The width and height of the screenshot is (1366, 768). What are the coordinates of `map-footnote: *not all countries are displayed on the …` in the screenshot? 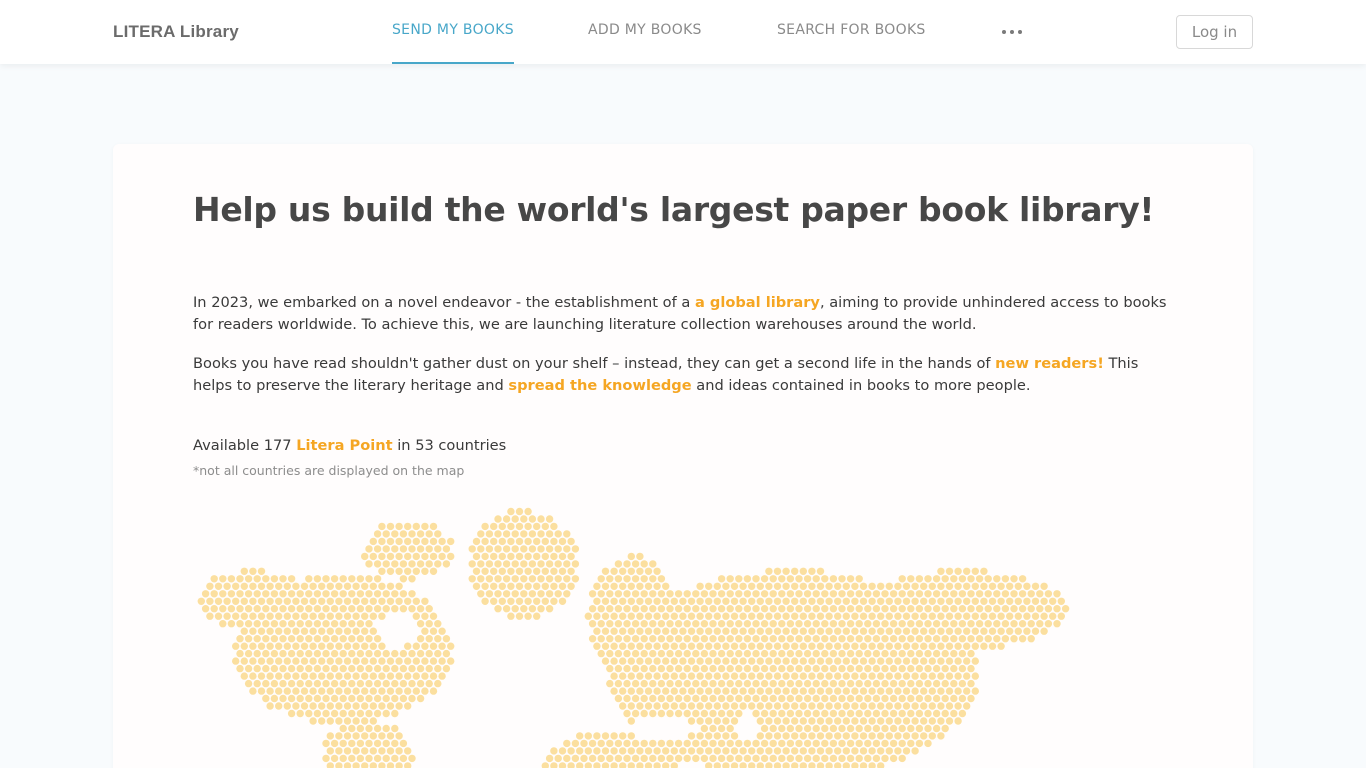 It's located at (329, 470).